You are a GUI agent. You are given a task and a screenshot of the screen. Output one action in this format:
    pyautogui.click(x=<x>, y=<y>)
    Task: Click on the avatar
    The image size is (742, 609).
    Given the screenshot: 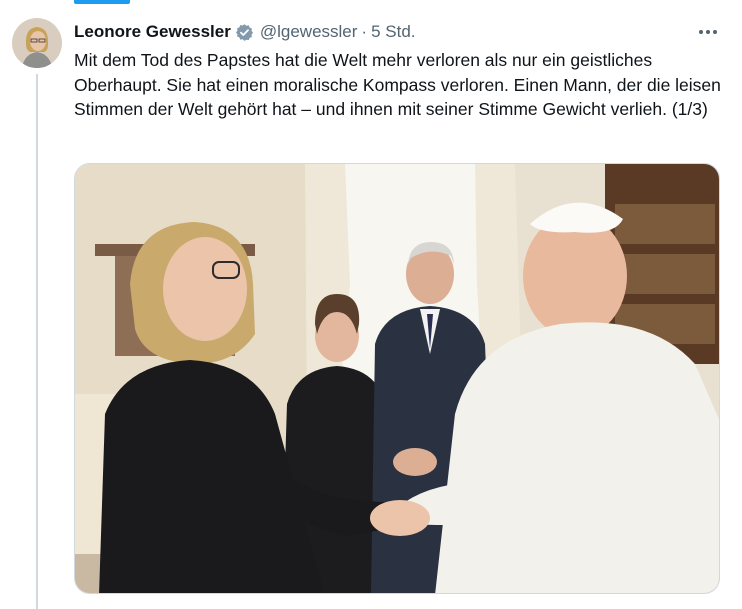 What is the action you would take?
    pyautogui.click(x=37, y=43)
    